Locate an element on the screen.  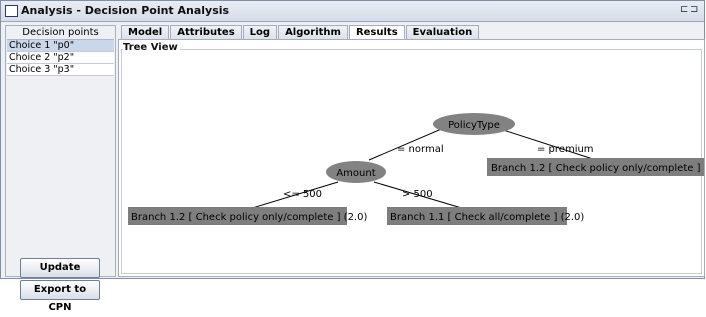
leaf-gt500-label: Branch 1.1 [ Check all/complete ] (2.0) is located at coordinates (487, 217).